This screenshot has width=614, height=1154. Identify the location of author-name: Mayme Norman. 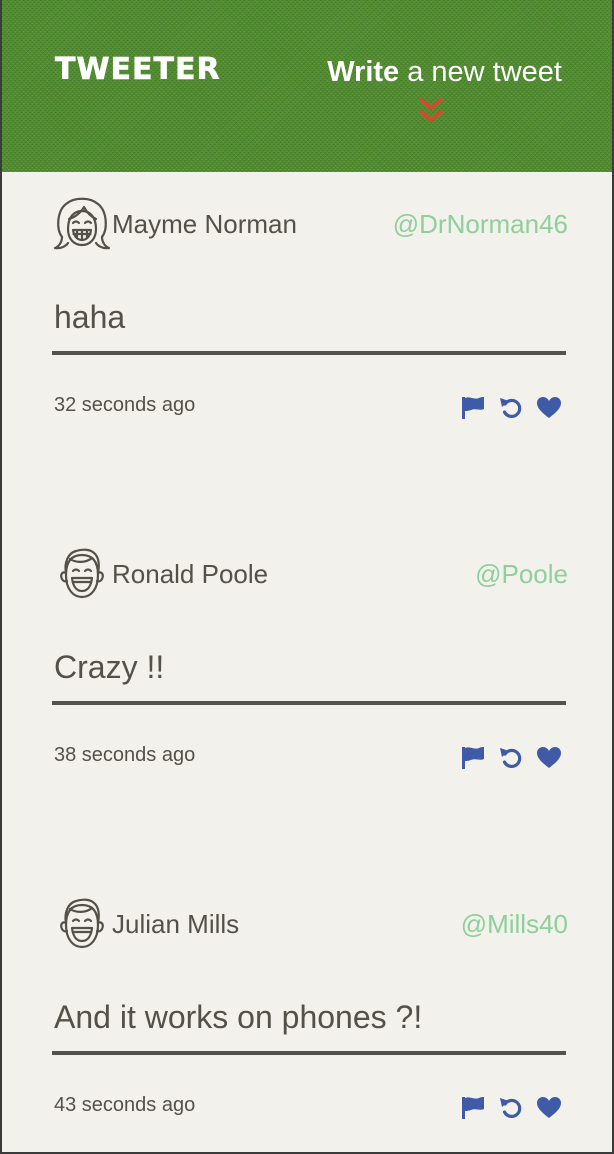
(204, 224).